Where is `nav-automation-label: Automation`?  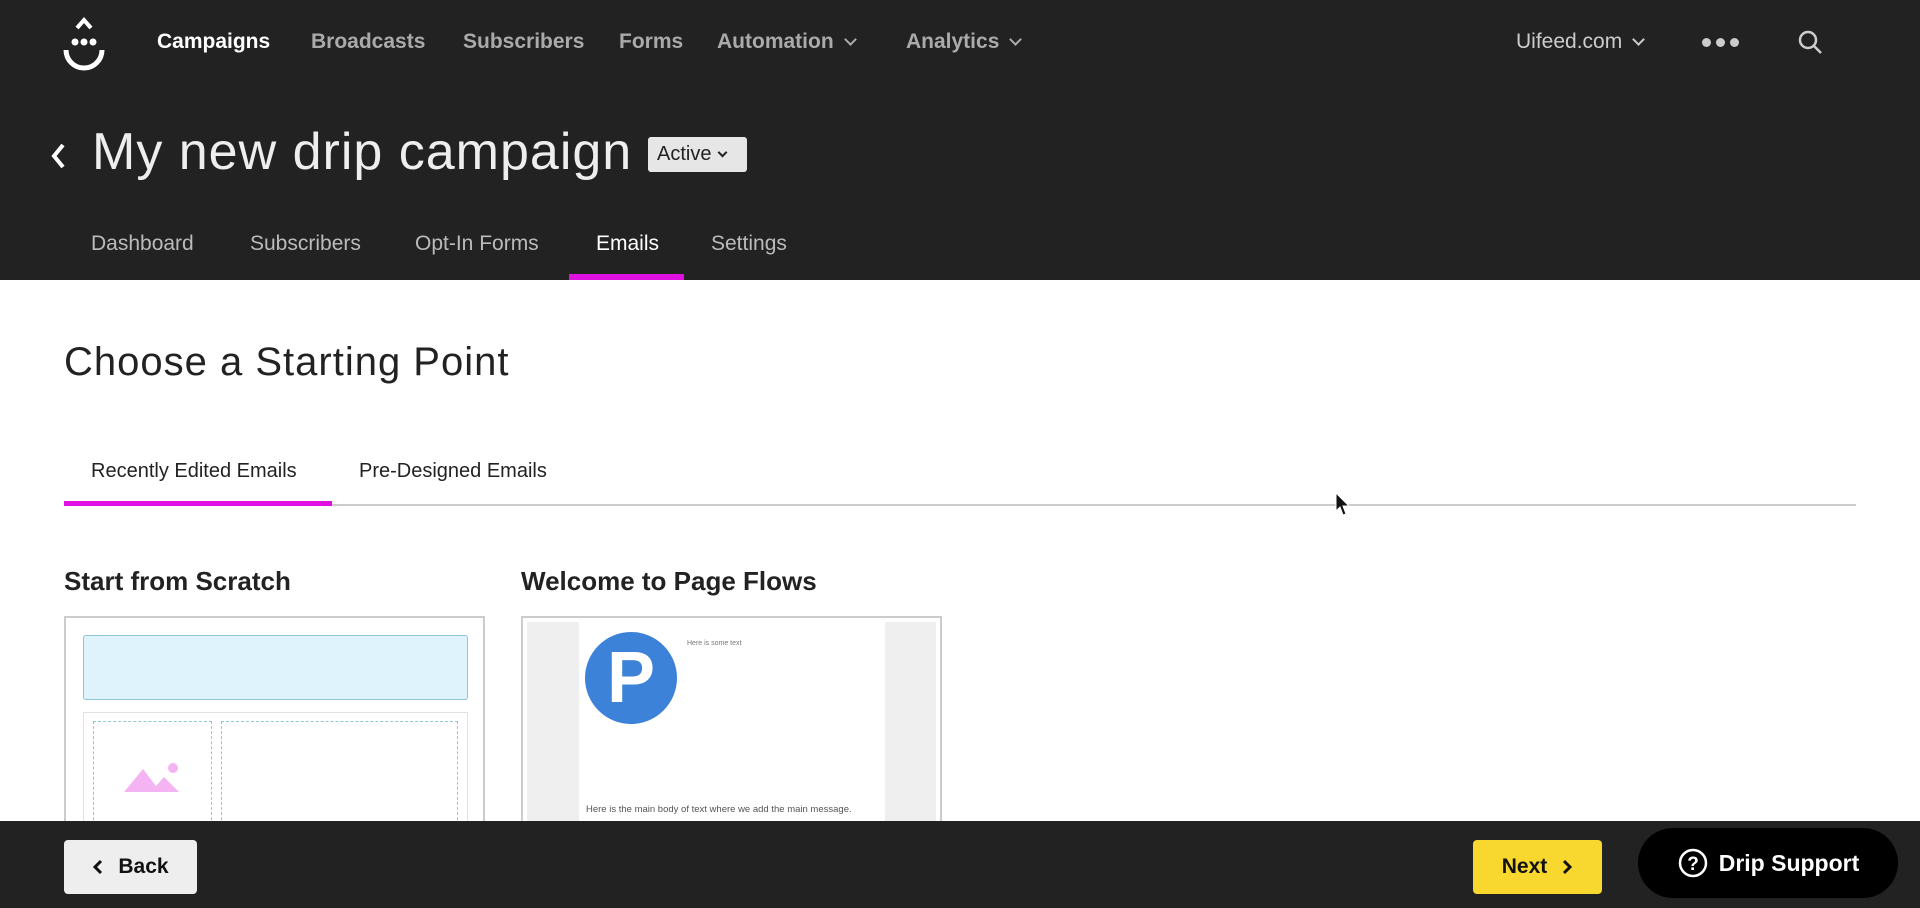
nav-automation-label: Automation is located at coordinates (775, 41).